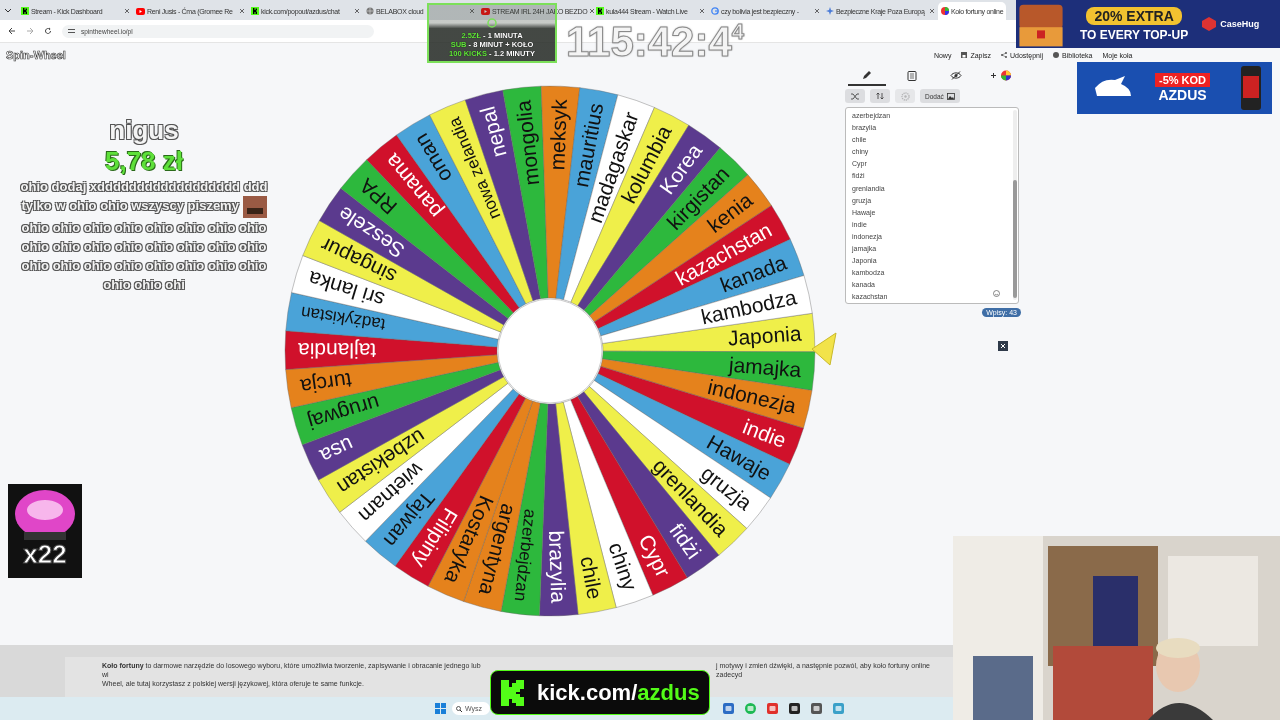  What do you see at coordinates (459, 708) in the screenshot?
I see `search-icon` at bounding box center [459, 708].